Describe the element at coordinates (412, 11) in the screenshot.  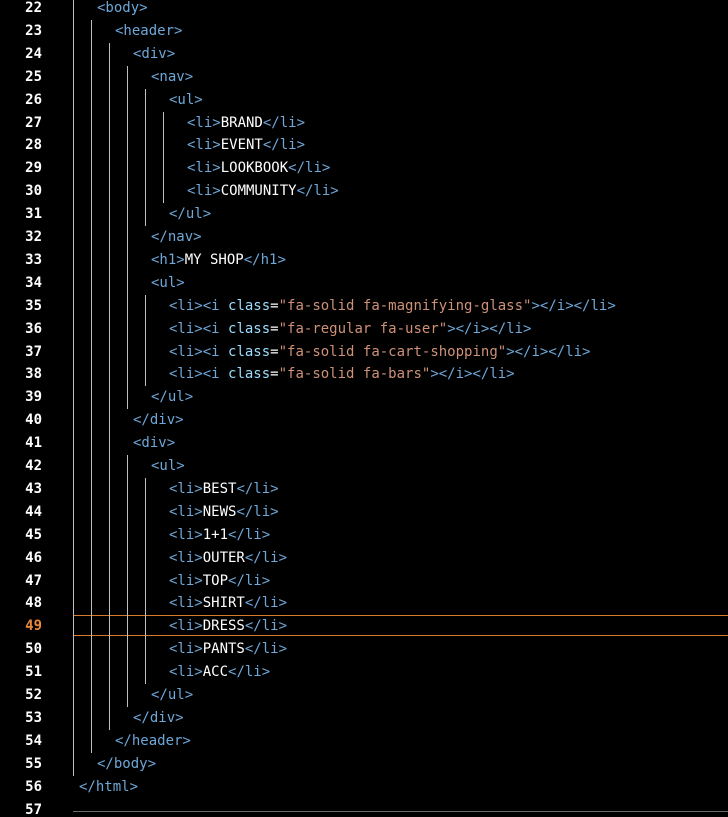
I see `code-line: <body>` at that location.